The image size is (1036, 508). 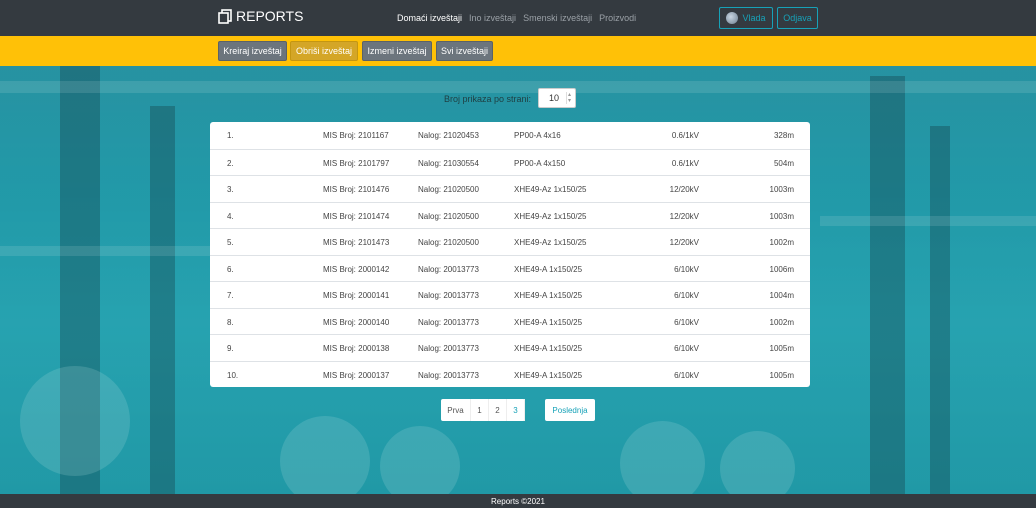 What do you see at coordinates (230, 163) in the screenshot?
I see `row-number: 2.` at bounding box center [230, 163].